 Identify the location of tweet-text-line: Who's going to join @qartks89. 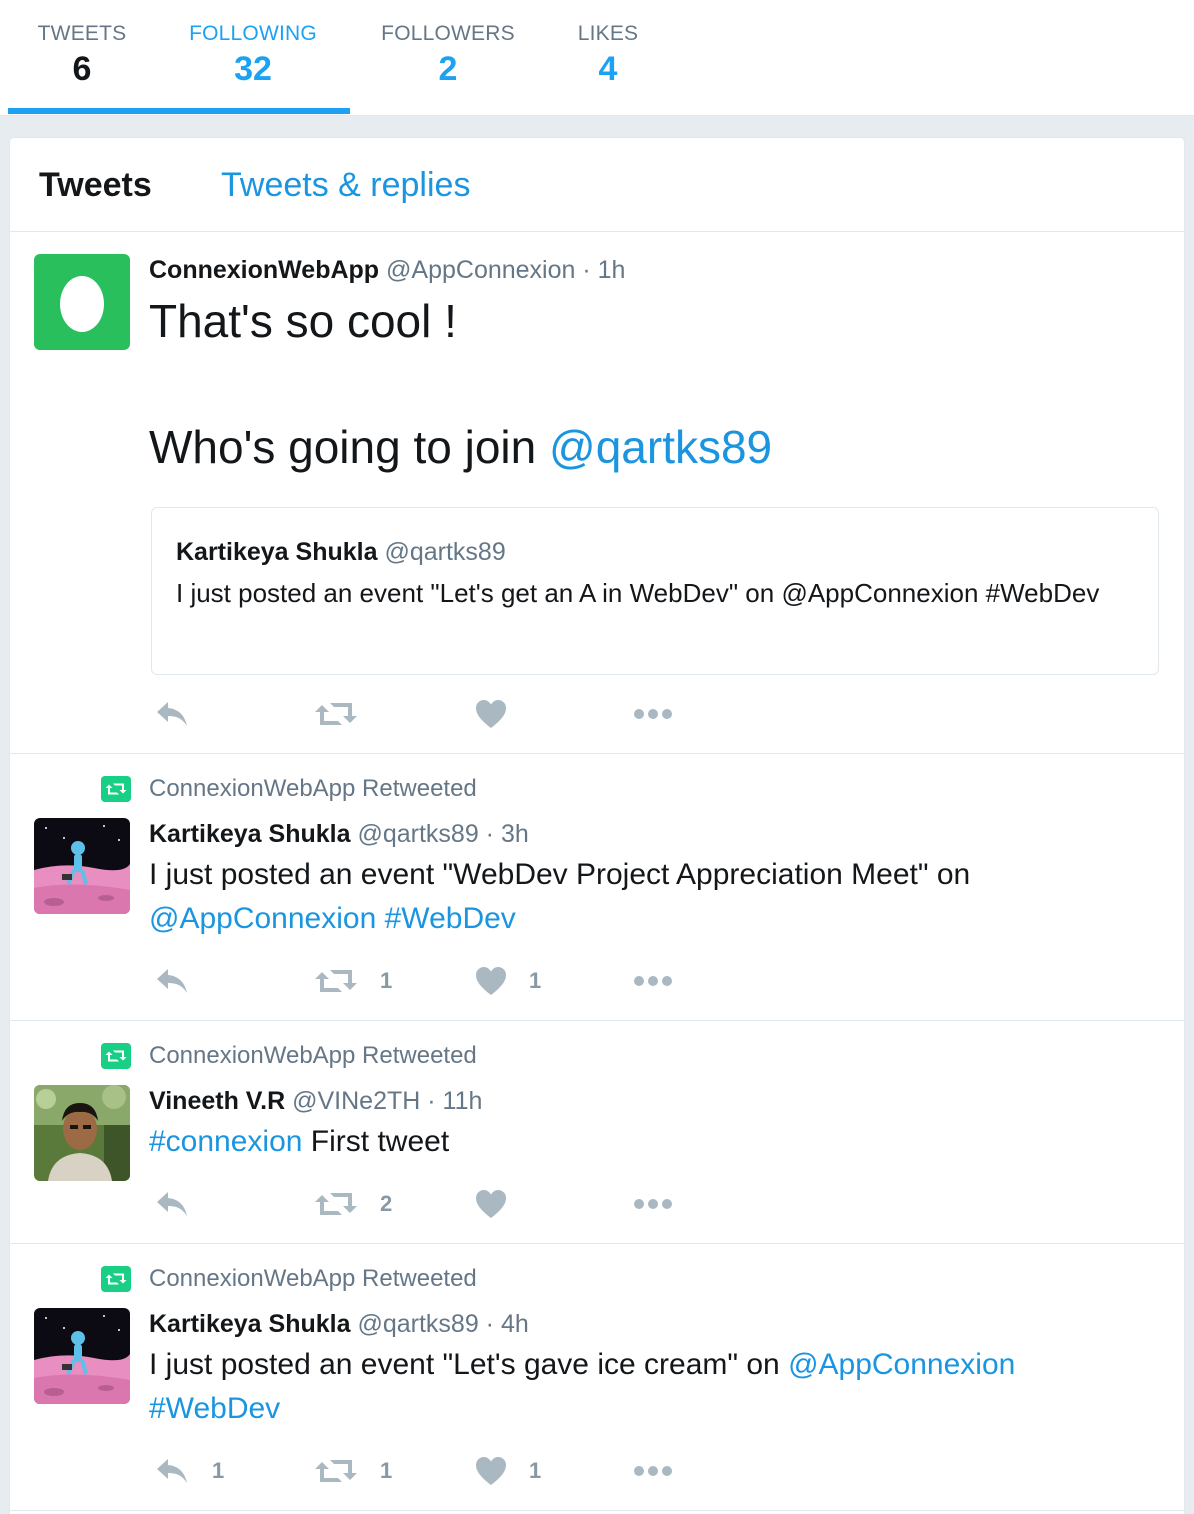
(649, 447).